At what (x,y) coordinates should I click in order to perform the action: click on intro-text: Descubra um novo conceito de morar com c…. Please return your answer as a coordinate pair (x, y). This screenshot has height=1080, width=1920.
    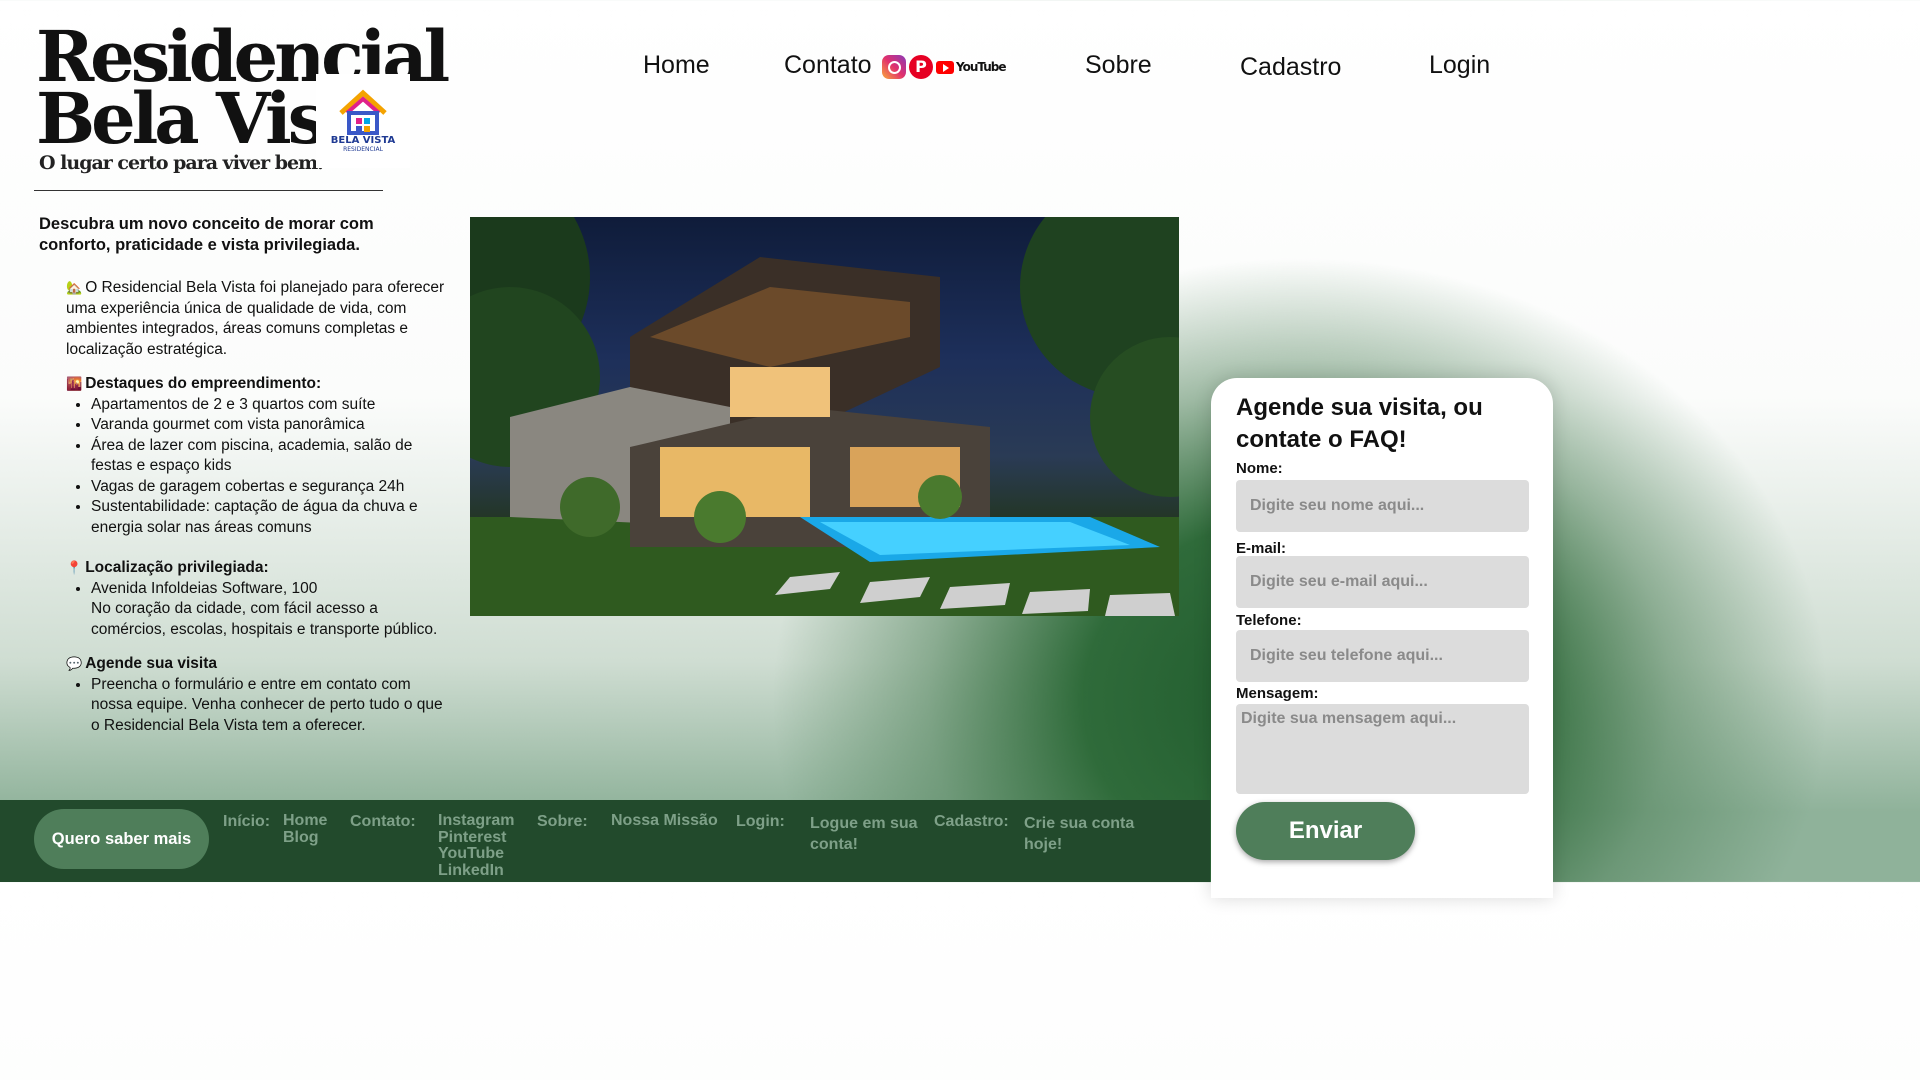
    Looking at the image, I should click on (206, 234).